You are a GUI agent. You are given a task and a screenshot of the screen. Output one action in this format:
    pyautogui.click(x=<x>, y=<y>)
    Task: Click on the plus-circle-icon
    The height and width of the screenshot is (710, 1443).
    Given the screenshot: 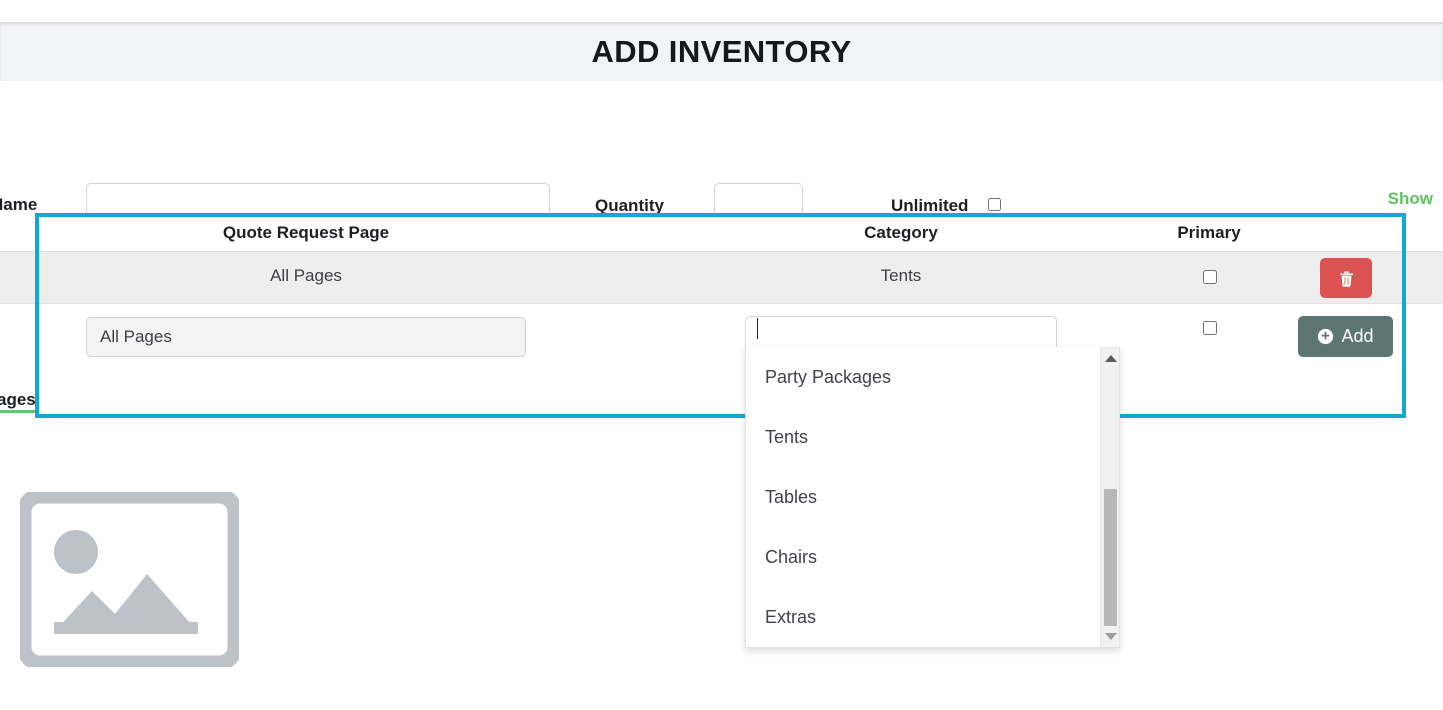 What is the action you would take?
    pyautogui.click(x=1326, y=336)
    